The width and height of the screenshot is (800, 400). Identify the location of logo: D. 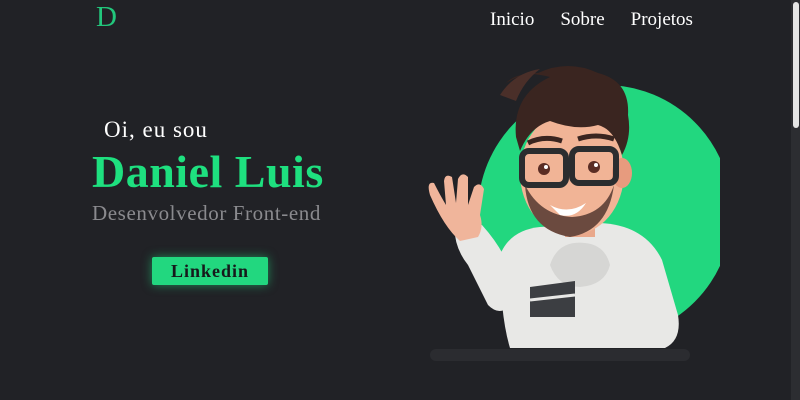
(106, 17).